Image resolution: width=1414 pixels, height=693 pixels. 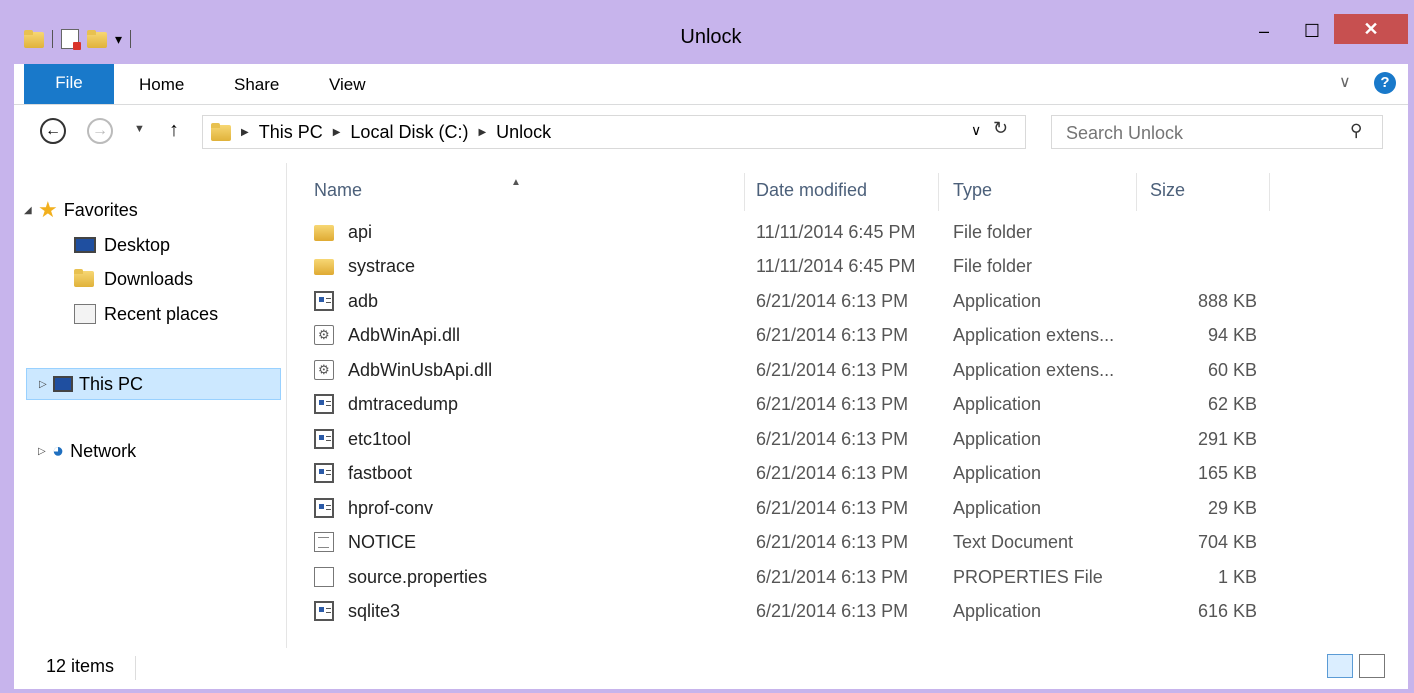 I want to click on recent-places-icon, so click(x=85, y=314).